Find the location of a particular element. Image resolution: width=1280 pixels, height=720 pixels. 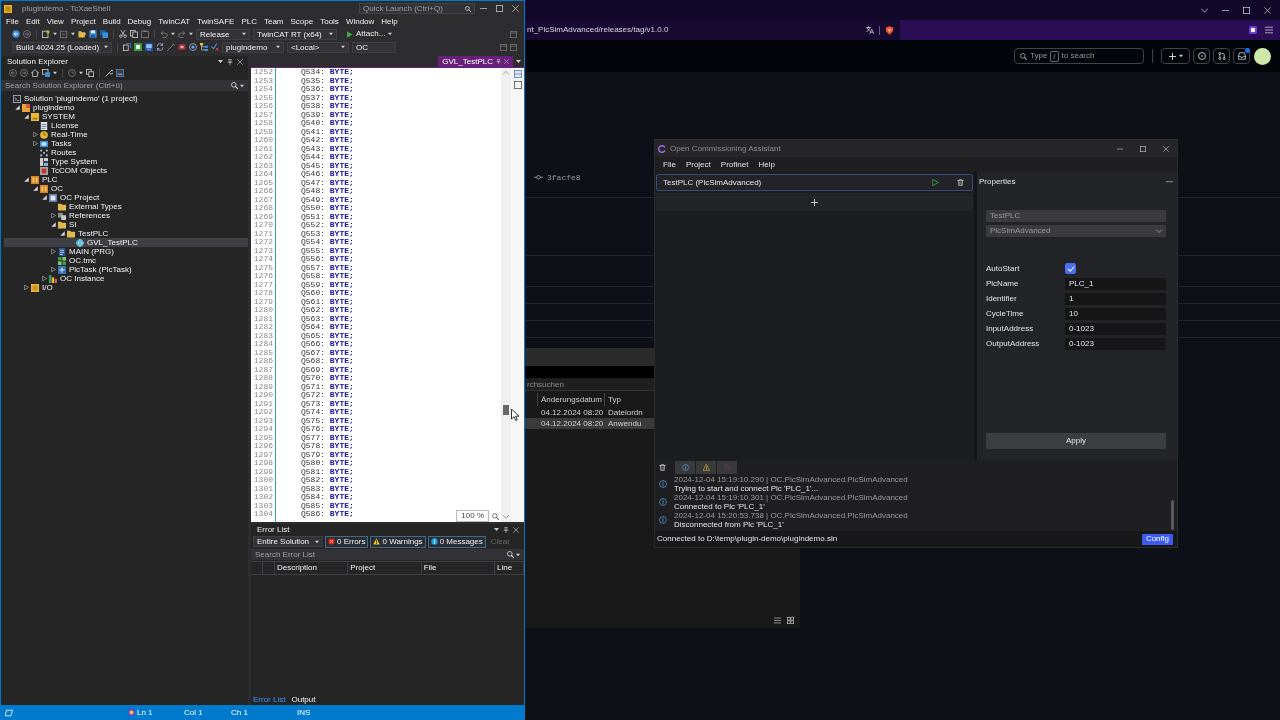

configuration-dropdown: Release is located at coordinates (223, 34).